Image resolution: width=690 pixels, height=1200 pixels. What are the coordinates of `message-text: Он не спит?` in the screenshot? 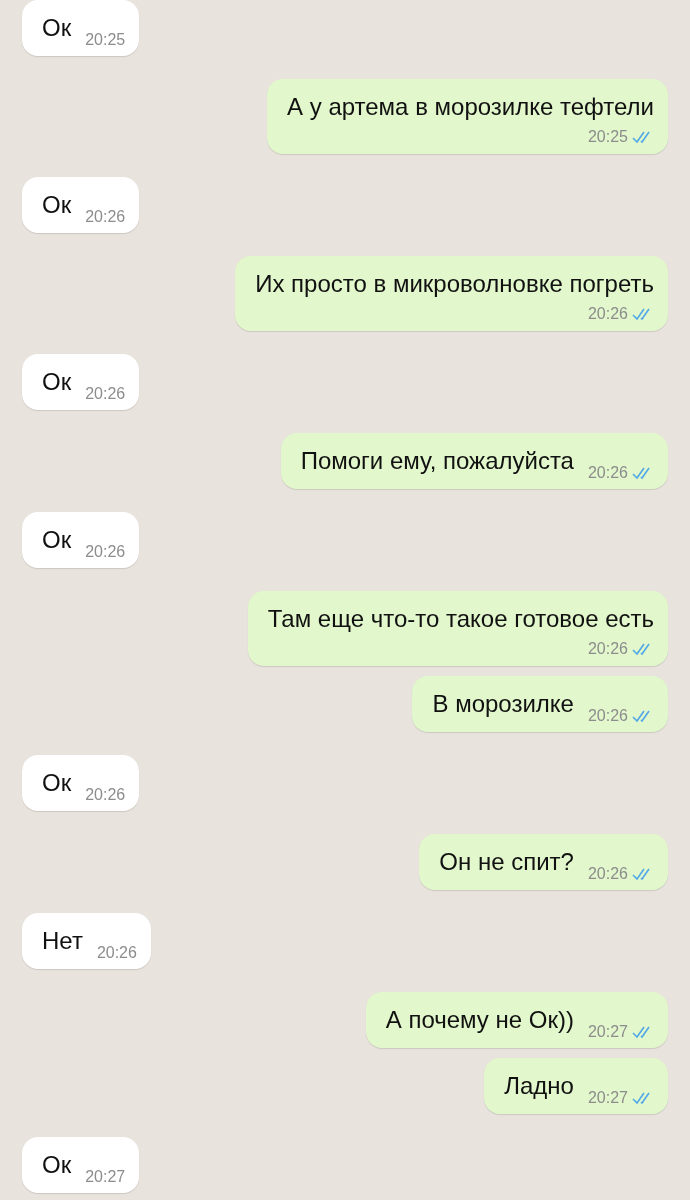 It's located at (506, 862).